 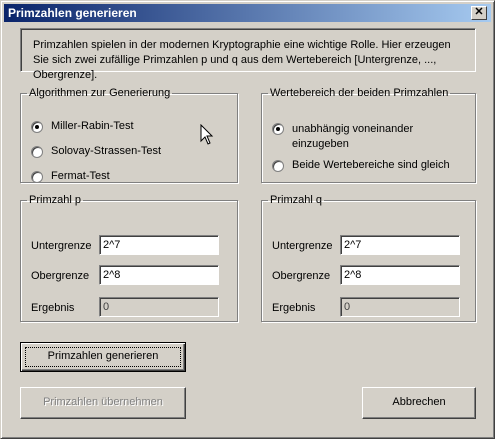 I want to click on prime-q-legend: Primzahl q, so click(x=296, y=200).